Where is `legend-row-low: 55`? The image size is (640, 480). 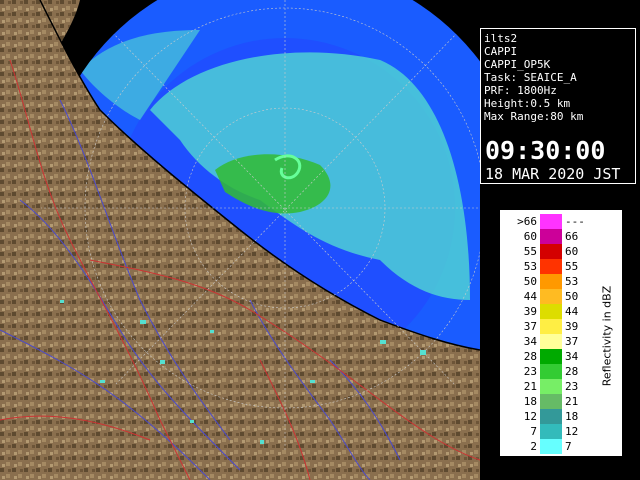 legend-row-low: 55 is located at coordinates (530, 251).